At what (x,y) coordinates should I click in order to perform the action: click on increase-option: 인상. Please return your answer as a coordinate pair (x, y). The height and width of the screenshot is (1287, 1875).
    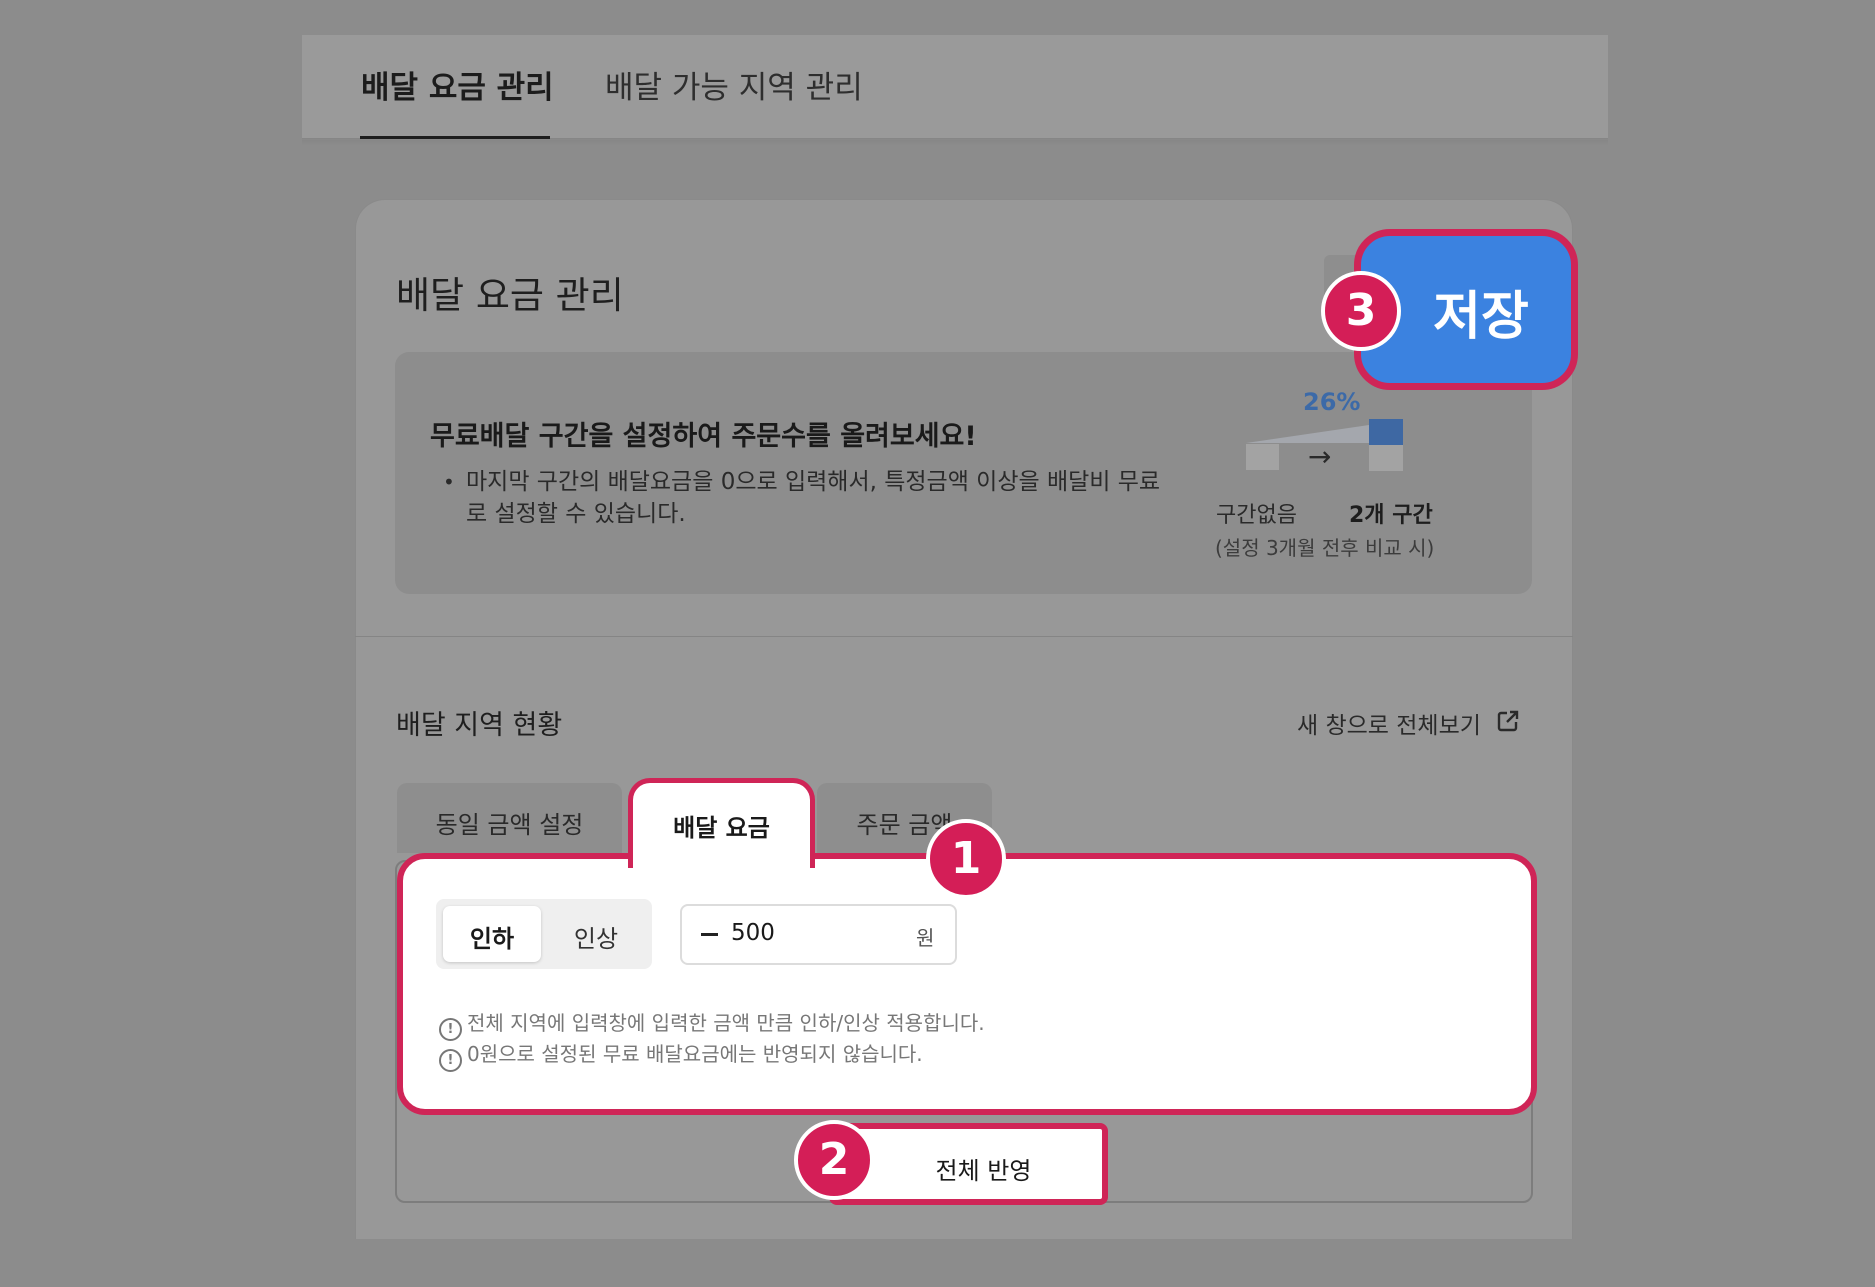
    Looking at the image, I should click on (596, 934).